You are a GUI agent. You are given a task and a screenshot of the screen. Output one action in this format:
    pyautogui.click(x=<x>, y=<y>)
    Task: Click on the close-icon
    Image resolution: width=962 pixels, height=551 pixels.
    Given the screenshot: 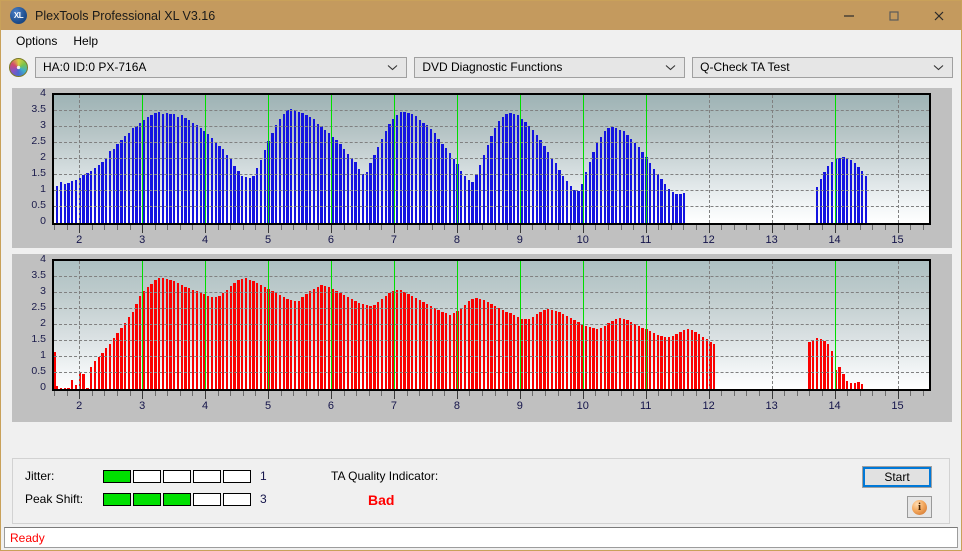 What is the action you would take?
    pyautogui.click(x=938, y=15)
    